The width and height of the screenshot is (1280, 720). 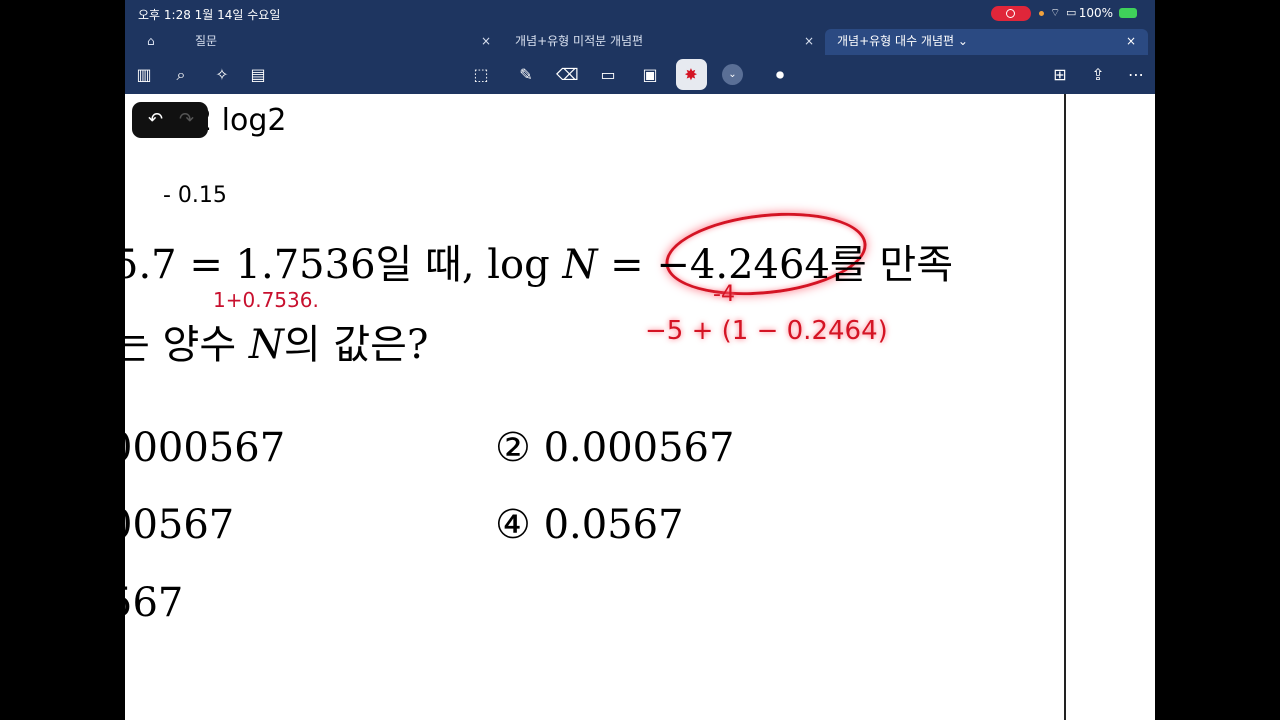 What do you see at coordinates (170, 120) in the screenshot?
I see `undo-redo-panel: ↶ ↷` at bounding box center [170, 120].